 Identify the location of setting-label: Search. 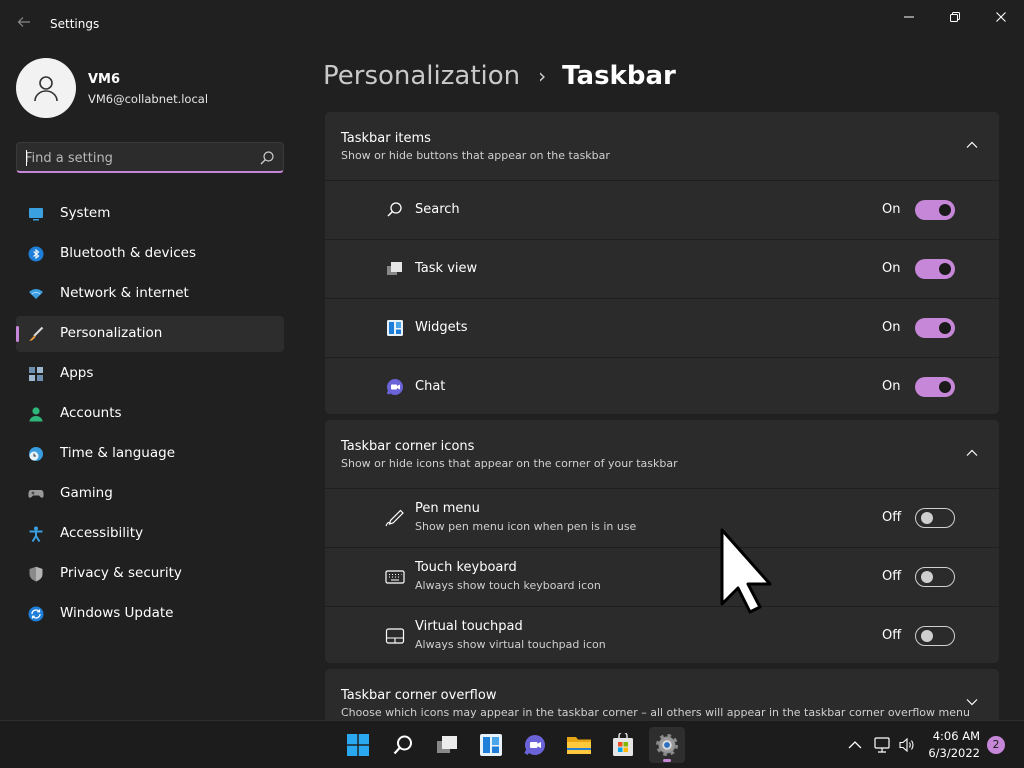
(437, 209).